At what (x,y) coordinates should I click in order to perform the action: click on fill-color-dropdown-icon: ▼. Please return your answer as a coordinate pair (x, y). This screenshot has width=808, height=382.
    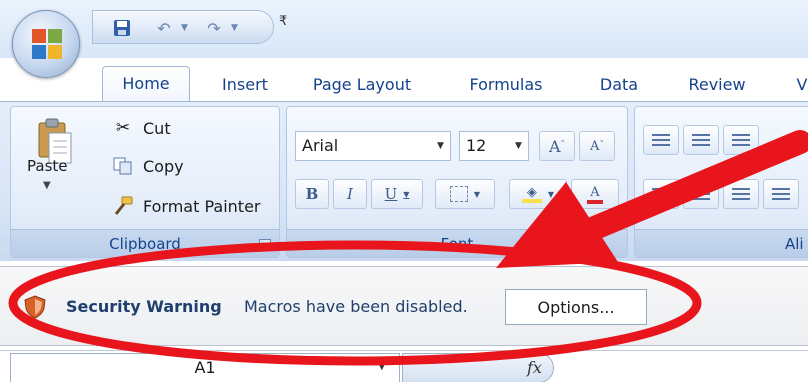
    Looking at the image, I should click on (551, 194).